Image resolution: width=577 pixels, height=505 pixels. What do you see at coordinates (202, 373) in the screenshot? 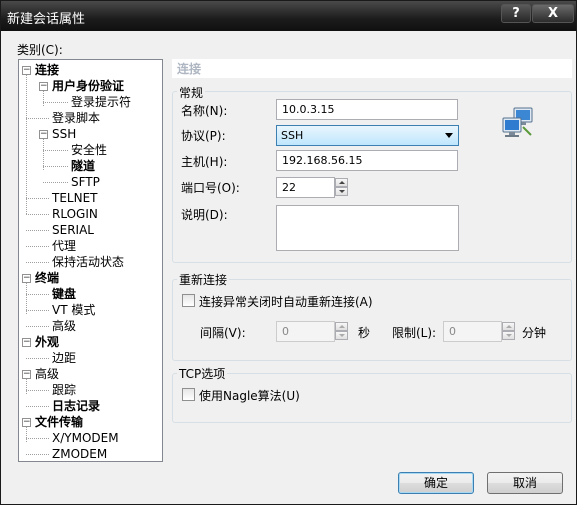
I see `tcp-group-title: TCP选项` at bounding box center [202, 373].